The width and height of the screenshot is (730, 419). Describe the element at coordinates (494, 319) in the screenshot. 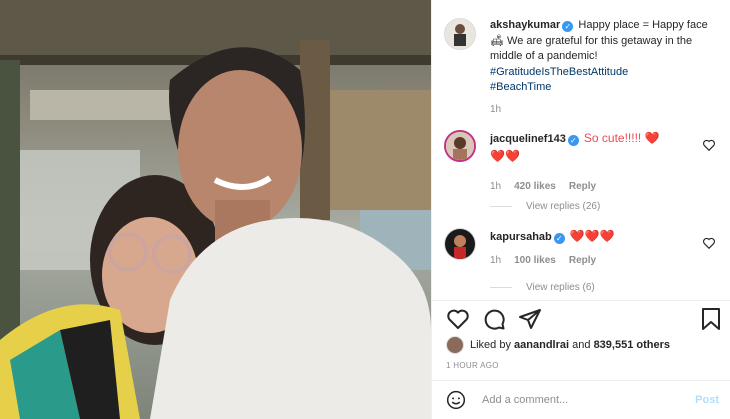

I see `comment-bubble-icon` at that location.